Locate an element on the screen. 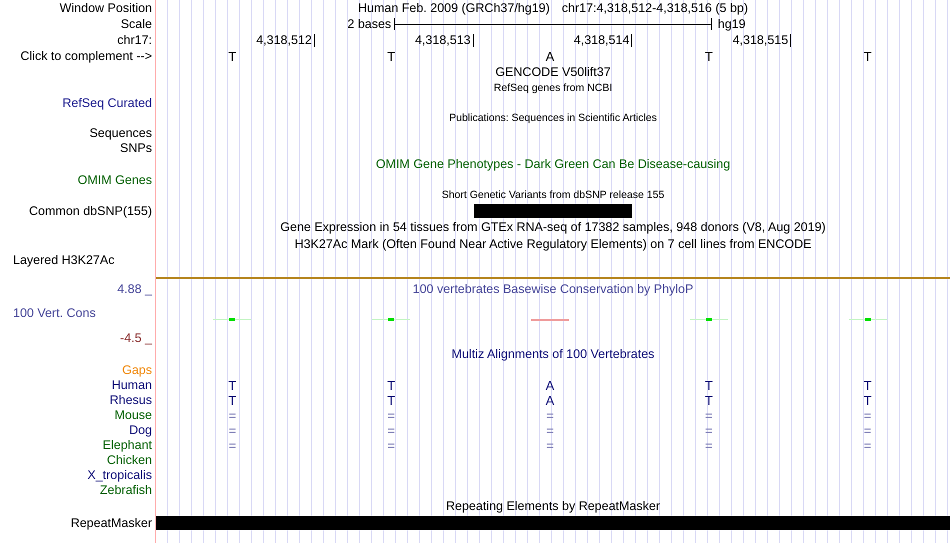  track-label: Common dbSNP(155) is located at coordinates (90, 211).